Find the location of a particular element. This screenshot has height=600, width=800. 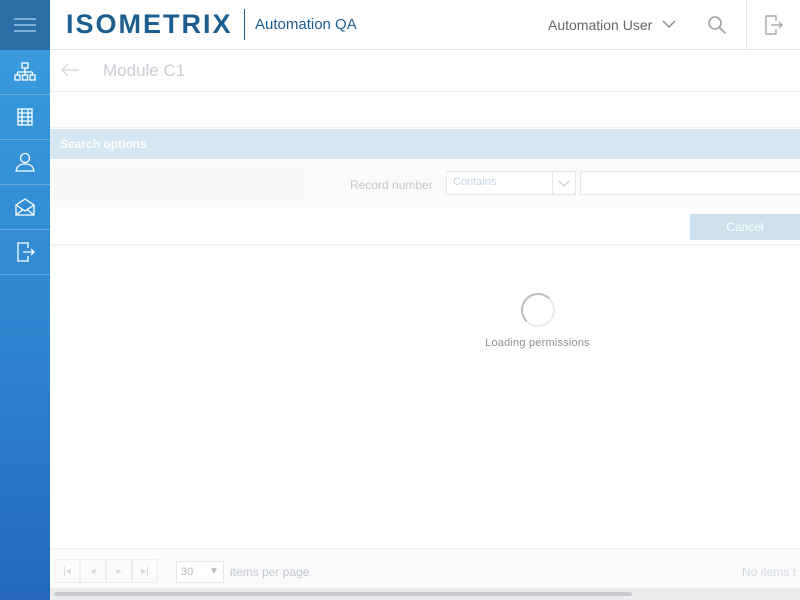

search-options-panel: Record number Contains is located at coordinates (425, 184).